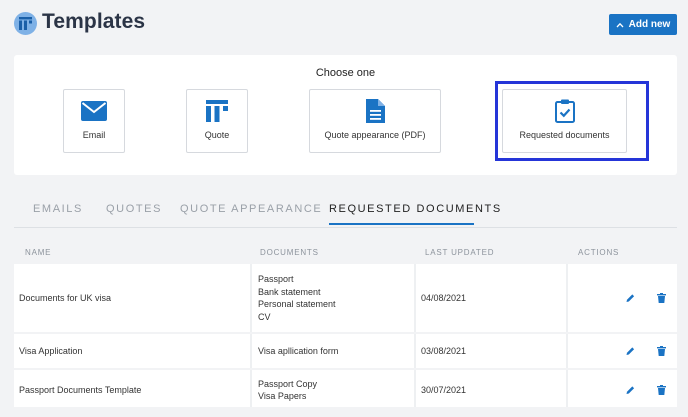  Describe the element at coordinates (375, 135) in the screenshot. I see `option-quote-appearance-label: Quote appearance (PDF)` at that location.